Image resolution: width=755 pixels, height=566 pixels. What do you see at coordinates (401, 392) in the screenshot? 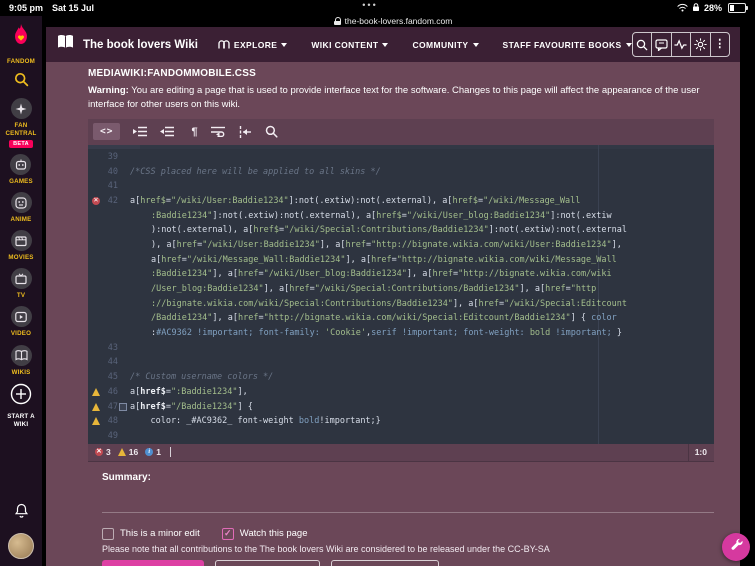
I see `code-line: 46 a[href$=":Baddie1234"],` at bounding box center [401, 392].